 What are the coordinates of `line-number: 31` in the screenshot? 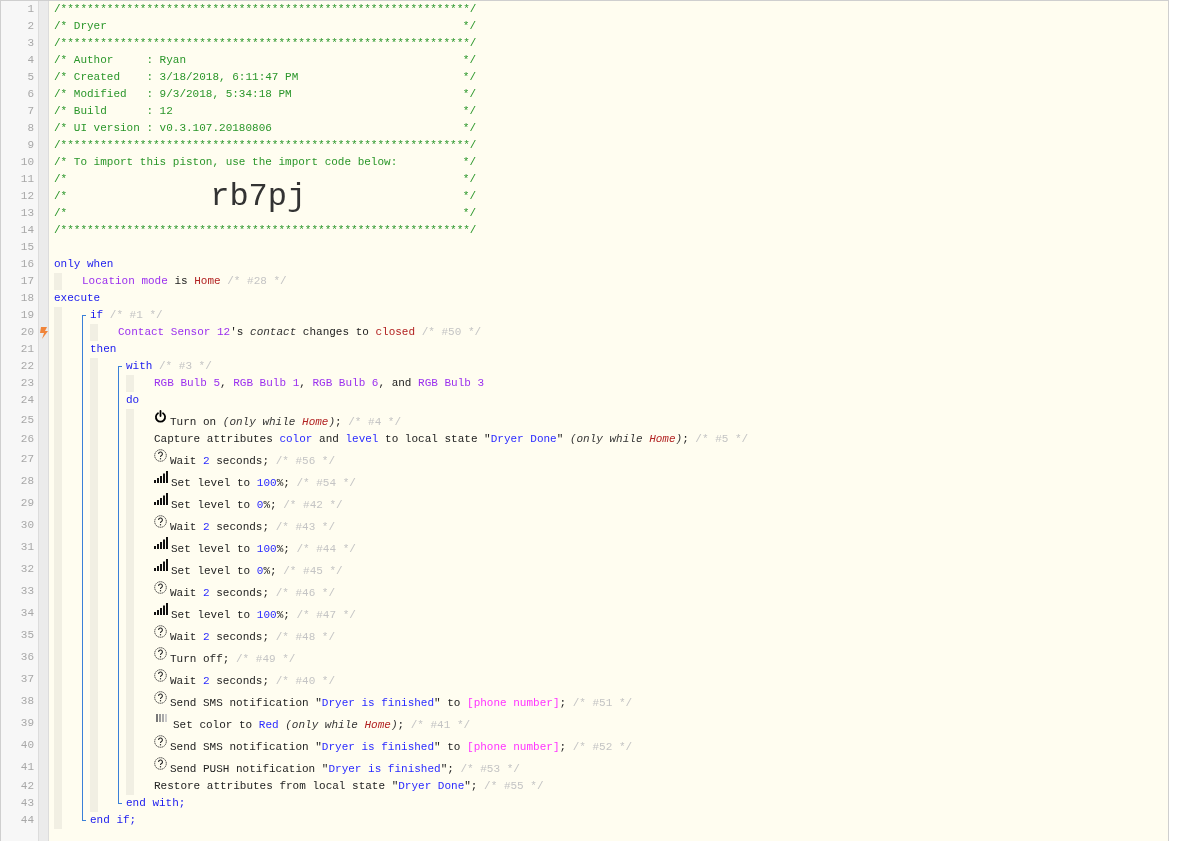 It's located at (27, 547).